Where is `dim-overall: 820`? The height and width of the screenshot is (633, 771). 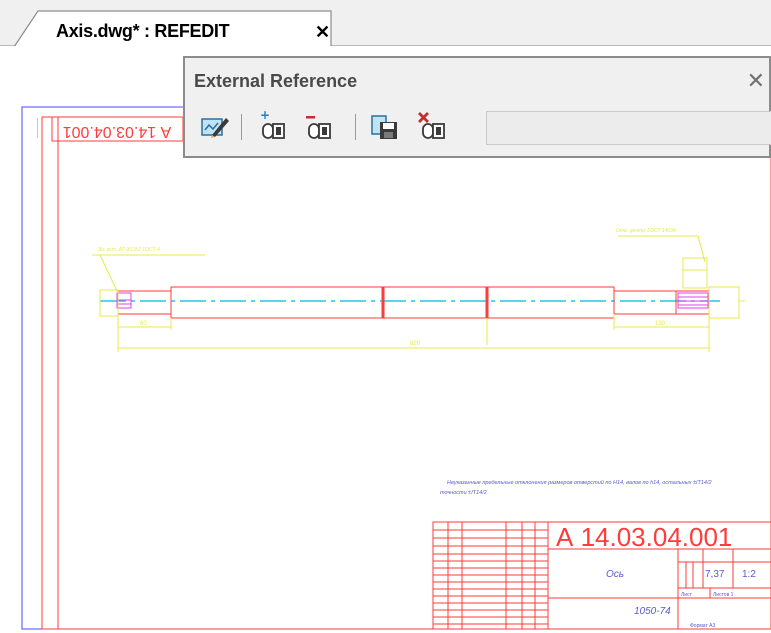
dim-overall: 820 is located at coordinates (415, 344).